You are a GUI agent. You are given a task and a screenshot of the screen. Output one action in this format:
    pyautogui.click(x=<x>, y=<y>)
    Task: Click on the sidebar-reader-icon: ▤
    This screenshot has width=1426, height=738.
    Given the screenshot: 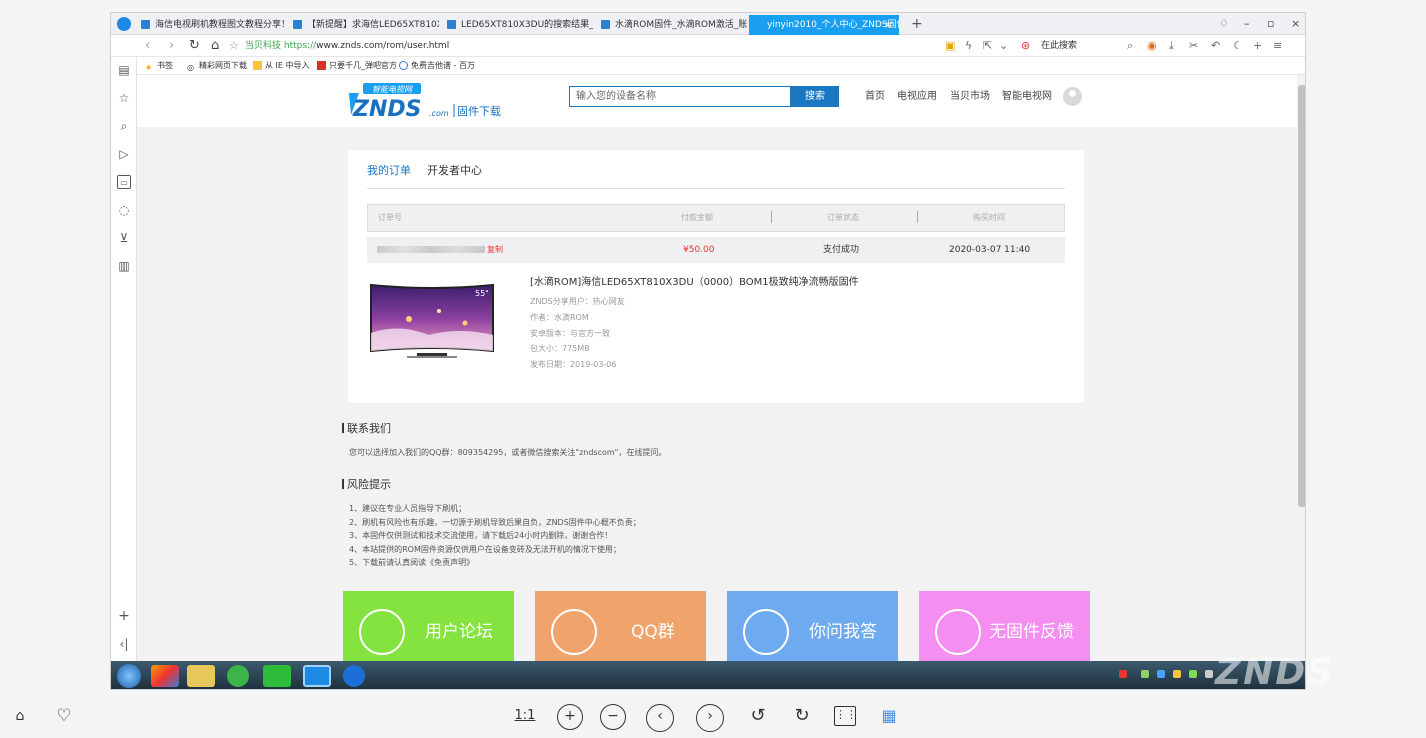 What is the action you would take?
    pyautogui.click(x=124, y=70)
    